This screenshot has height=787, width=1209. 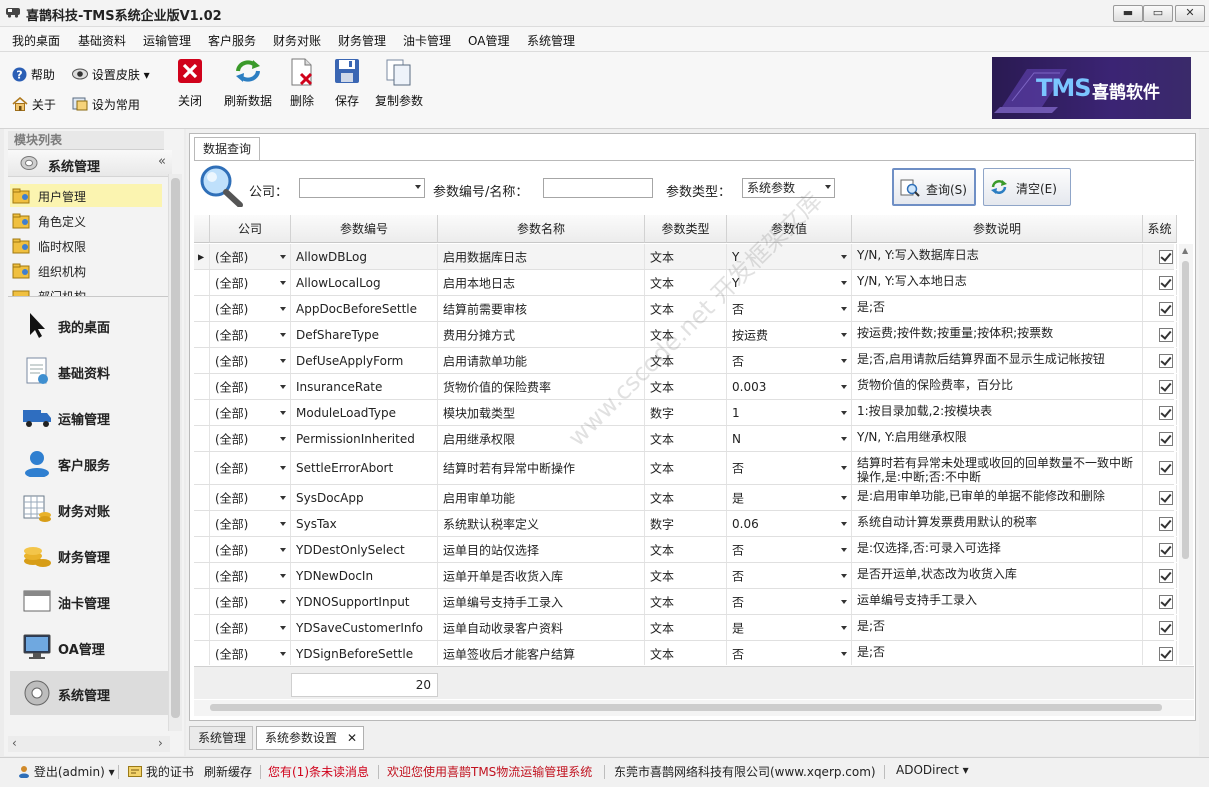 What do you see at coordinates (160, 743) in the screenshot?
I see `scroll-right-icon: ›` at bounding box center [160, 743].